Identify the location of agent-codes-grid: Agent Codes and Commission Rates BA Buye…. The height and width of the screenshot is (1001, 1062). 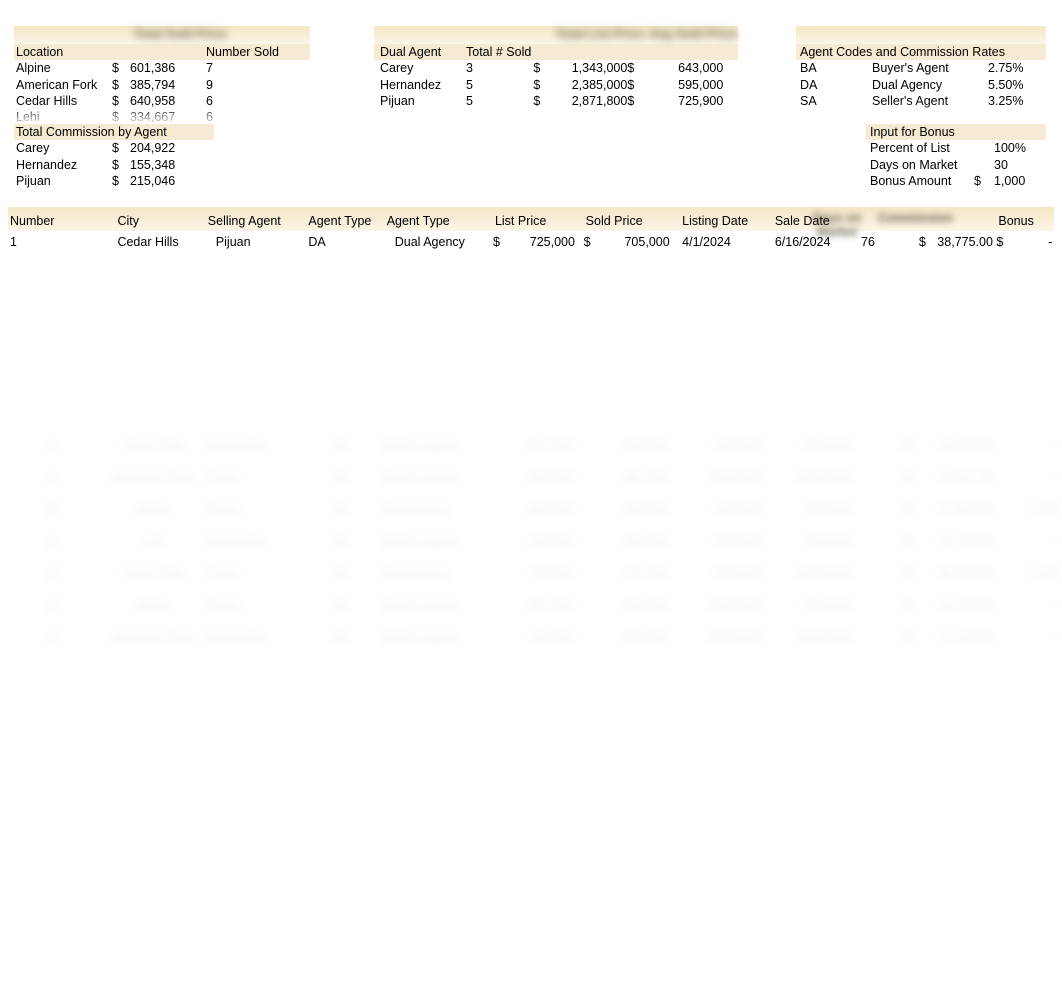
(923, 76).